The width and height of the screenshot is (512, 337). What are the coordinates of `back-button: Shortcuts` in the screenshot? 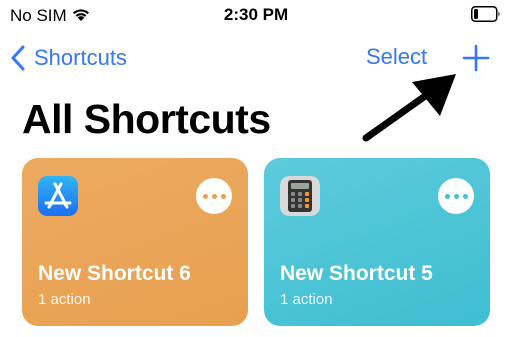 It's located at (68, 58).